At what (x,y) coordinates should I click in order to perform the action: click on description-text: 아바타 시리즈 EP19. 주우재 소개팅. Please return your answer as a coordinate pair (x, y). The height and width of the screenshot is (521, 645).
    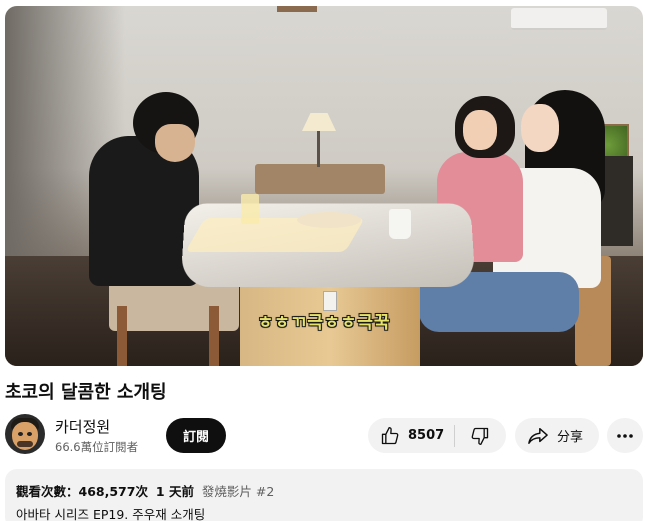
    Looking at the image, I should click on (111, 514).